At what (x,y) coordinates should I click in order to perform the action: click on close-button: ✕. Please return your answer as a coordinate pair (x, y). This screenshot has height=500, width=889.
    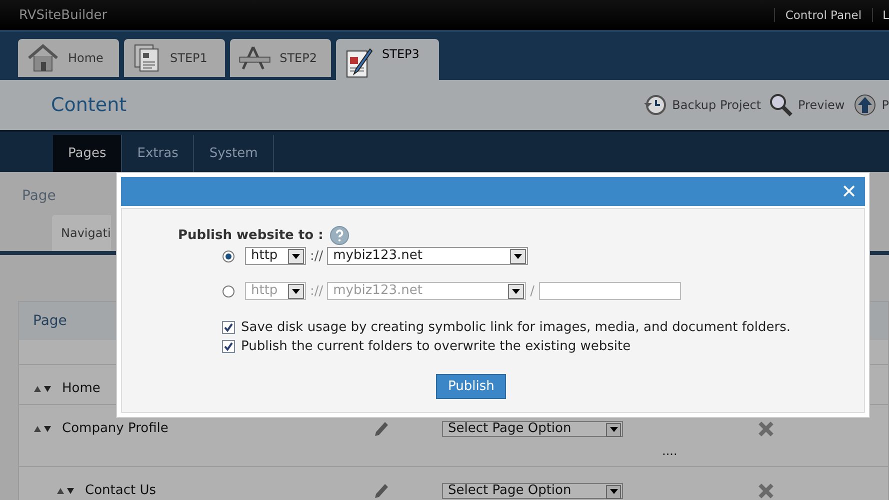
    Looking at the image, I should click on (849, 191).